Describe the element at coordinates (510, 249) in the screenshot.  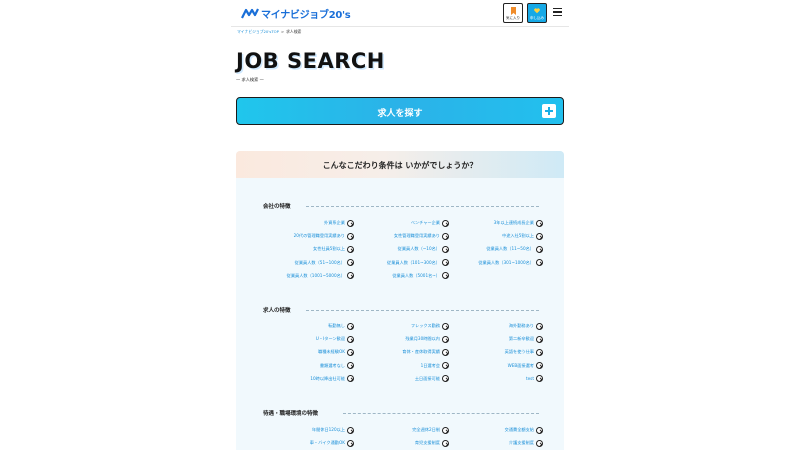
I see `condition-link-label: 従業員人数（11~50名）` at that location.